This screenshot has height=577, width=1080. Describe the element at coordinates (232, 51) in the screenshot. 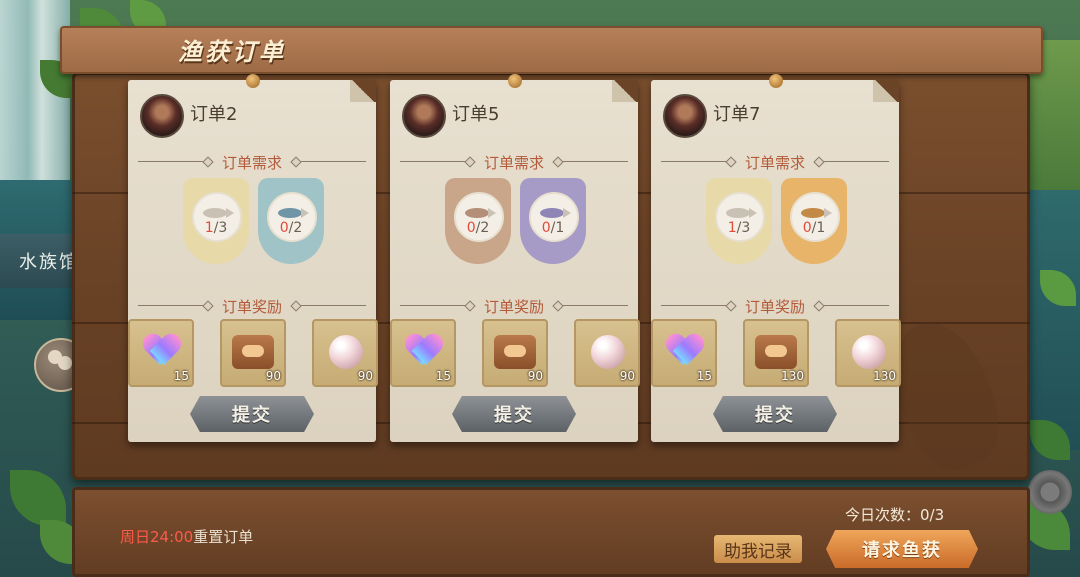

I see `panel-title: 渔获订单` at that location.